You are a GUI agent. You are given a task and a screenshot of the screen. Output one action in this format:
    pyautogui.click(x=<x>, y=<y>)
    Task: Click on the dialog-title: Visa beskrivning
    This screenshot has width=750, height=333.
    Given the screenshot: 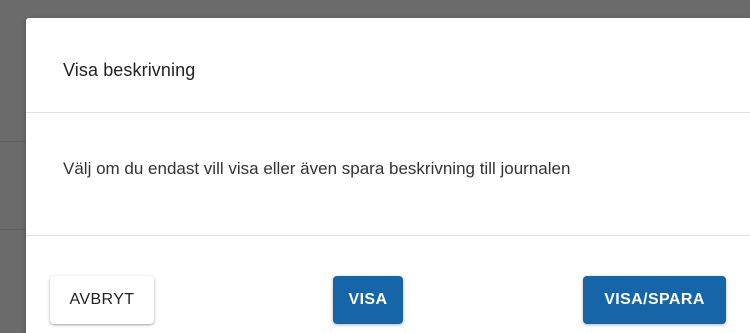 What is the action you would take?
    pyautogui.click(x=129, y=70)
    